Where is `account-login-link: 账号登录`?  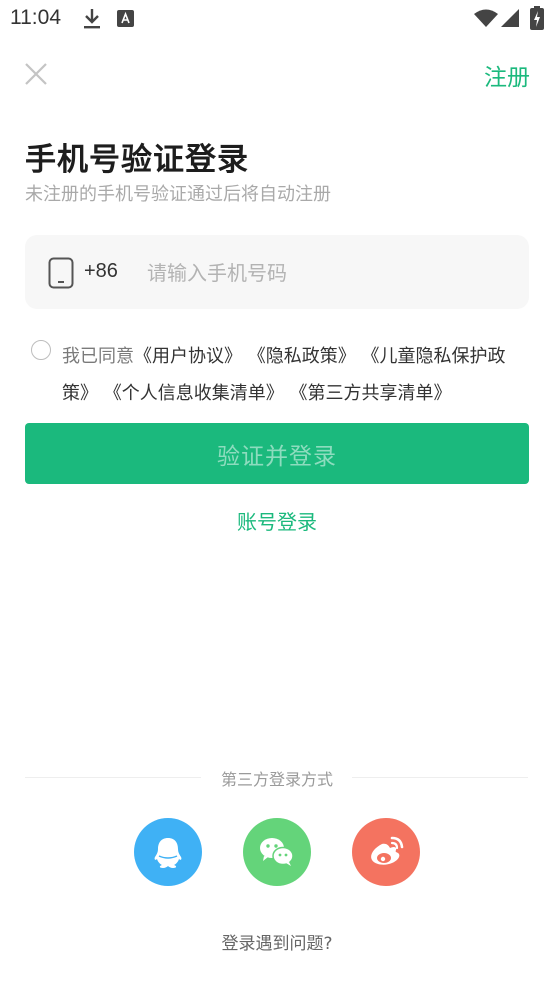 account-login-link: 账号登录 is located at coordinates (277, 520).